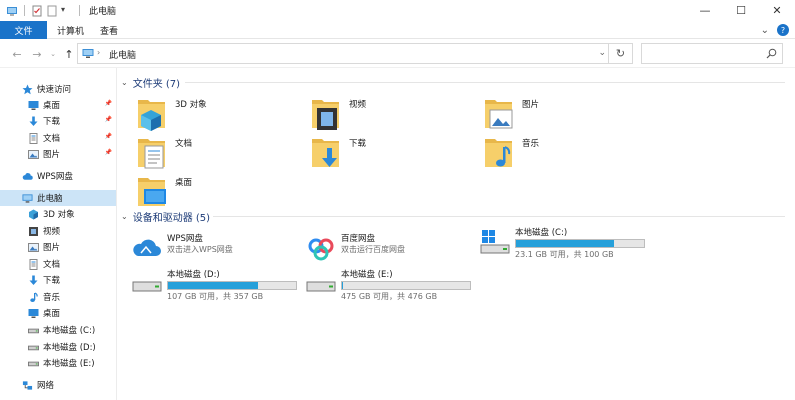 The image size is (795, 400). Describe the element at coordinates (52, 265) in the screenshot. I see `sidebar-item-label: 文档` at that location.